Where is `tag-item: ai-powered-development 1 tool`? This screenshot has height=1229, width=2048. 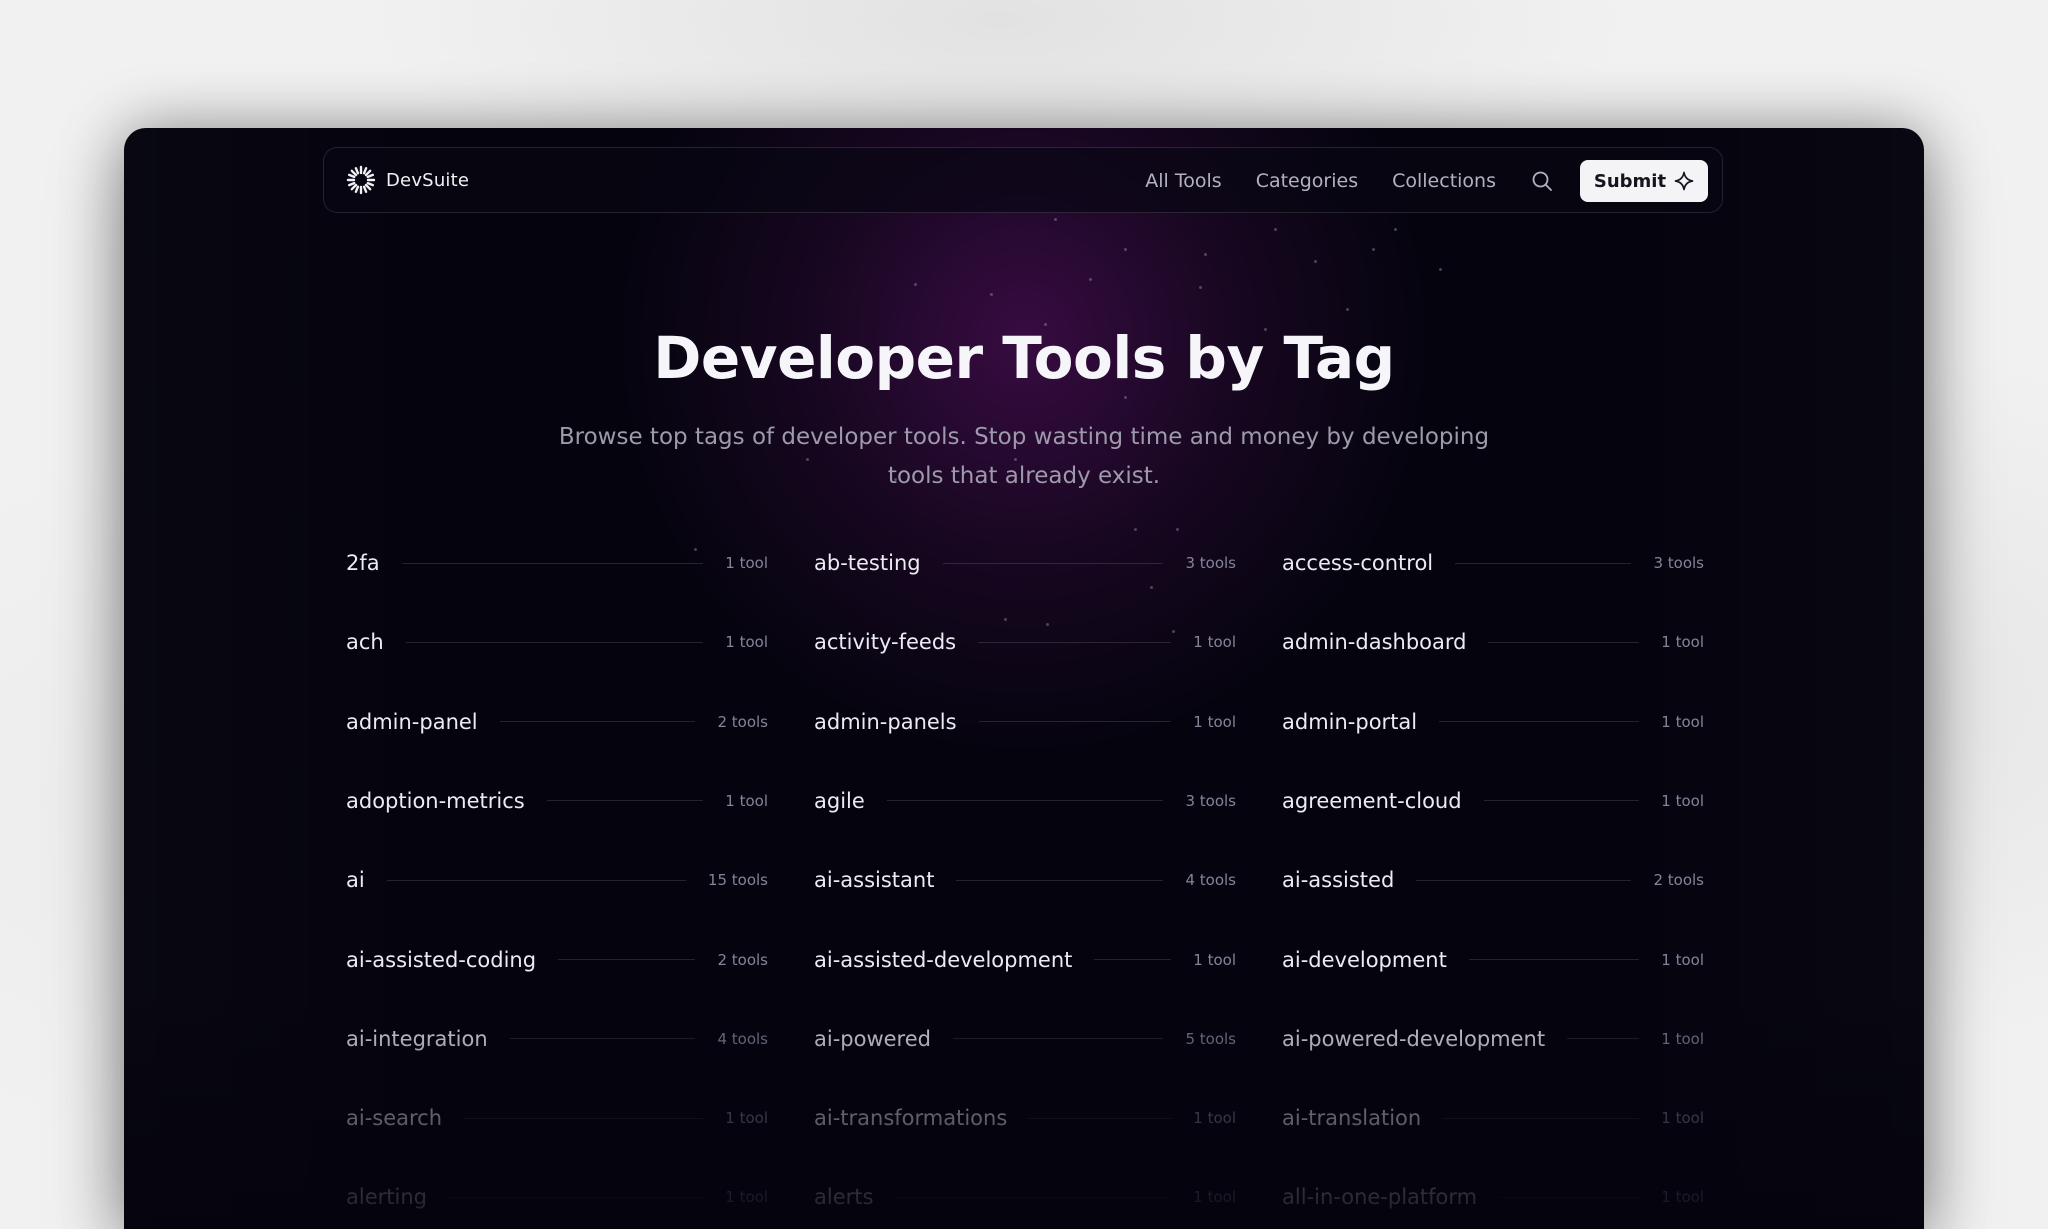 tag-item: ai-powered-development 1 tool is located at coordinates (1493, 1039).